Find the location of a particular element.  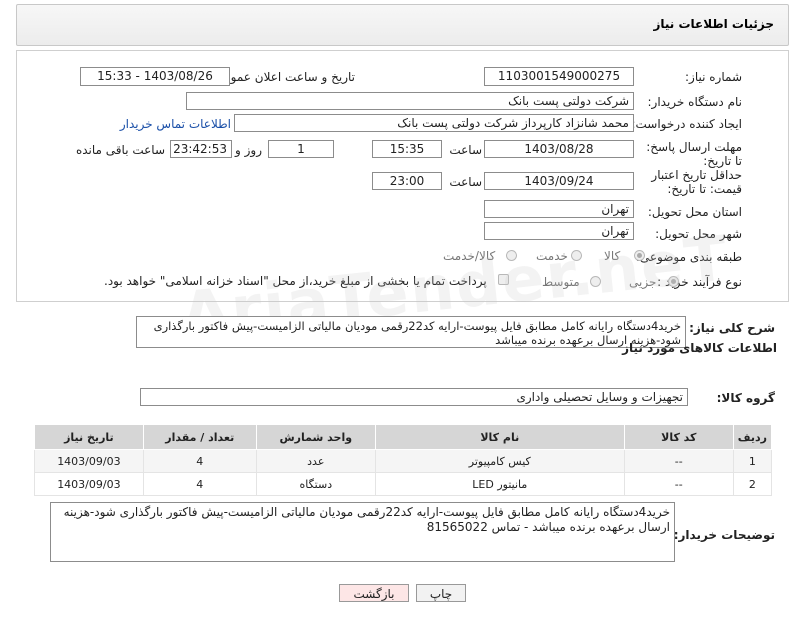

deadline-time-field: 15:35 is located at coordinates (407, 149).